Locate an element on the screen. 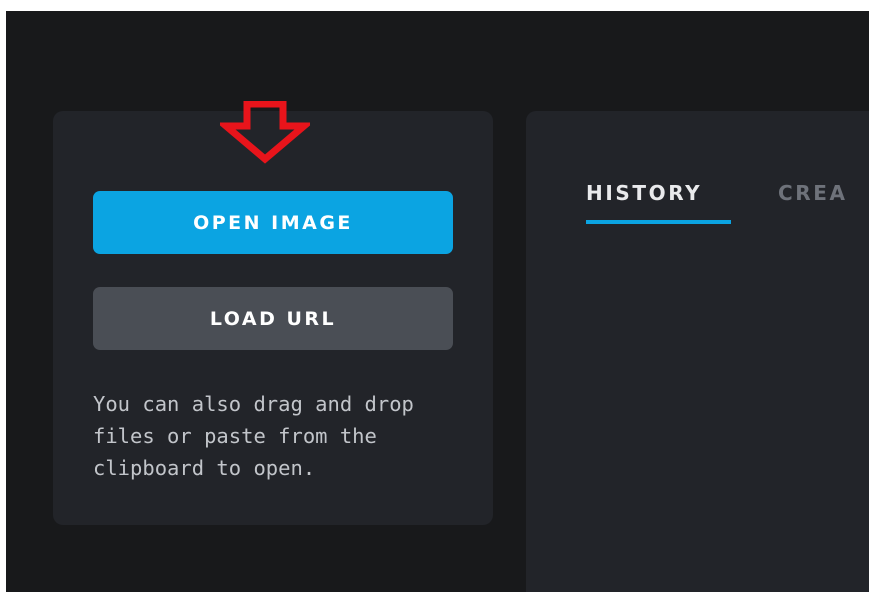  load-url-button: LOAD URL is located at coordinates (273, 318).